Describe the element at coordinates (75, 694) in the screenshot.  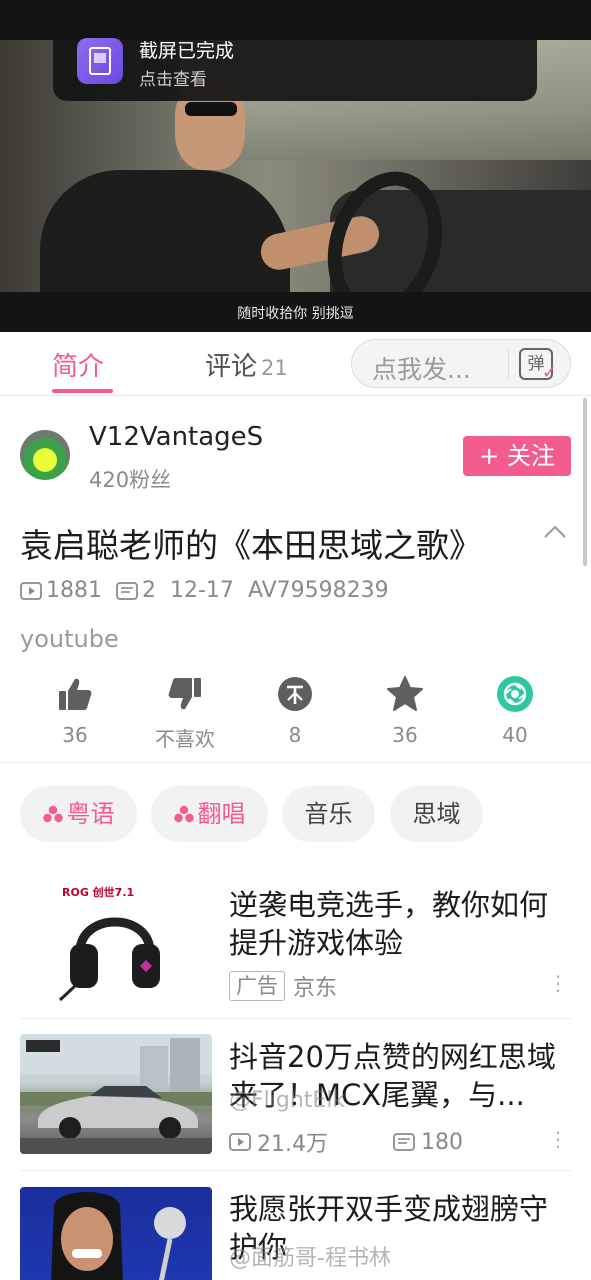
I see `thumbs-up-icon` at that location.